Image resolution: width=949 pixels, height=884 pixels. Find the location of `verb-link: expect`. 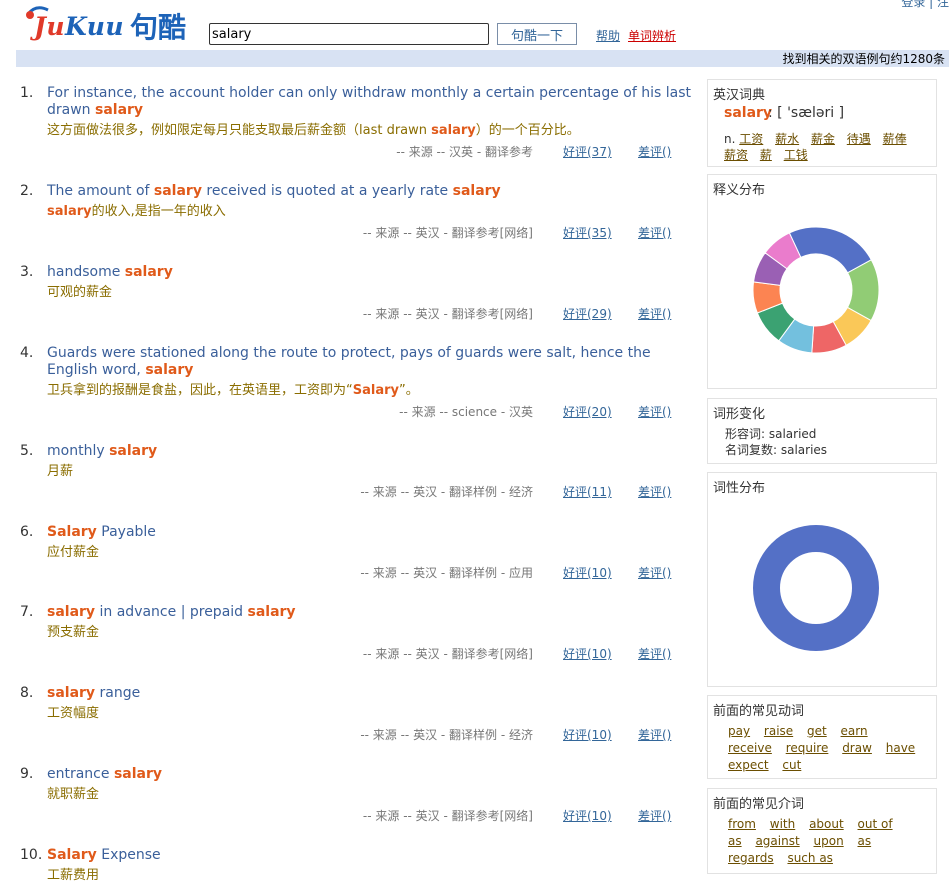

verb-link: expect is located at coordinates (748, 765).